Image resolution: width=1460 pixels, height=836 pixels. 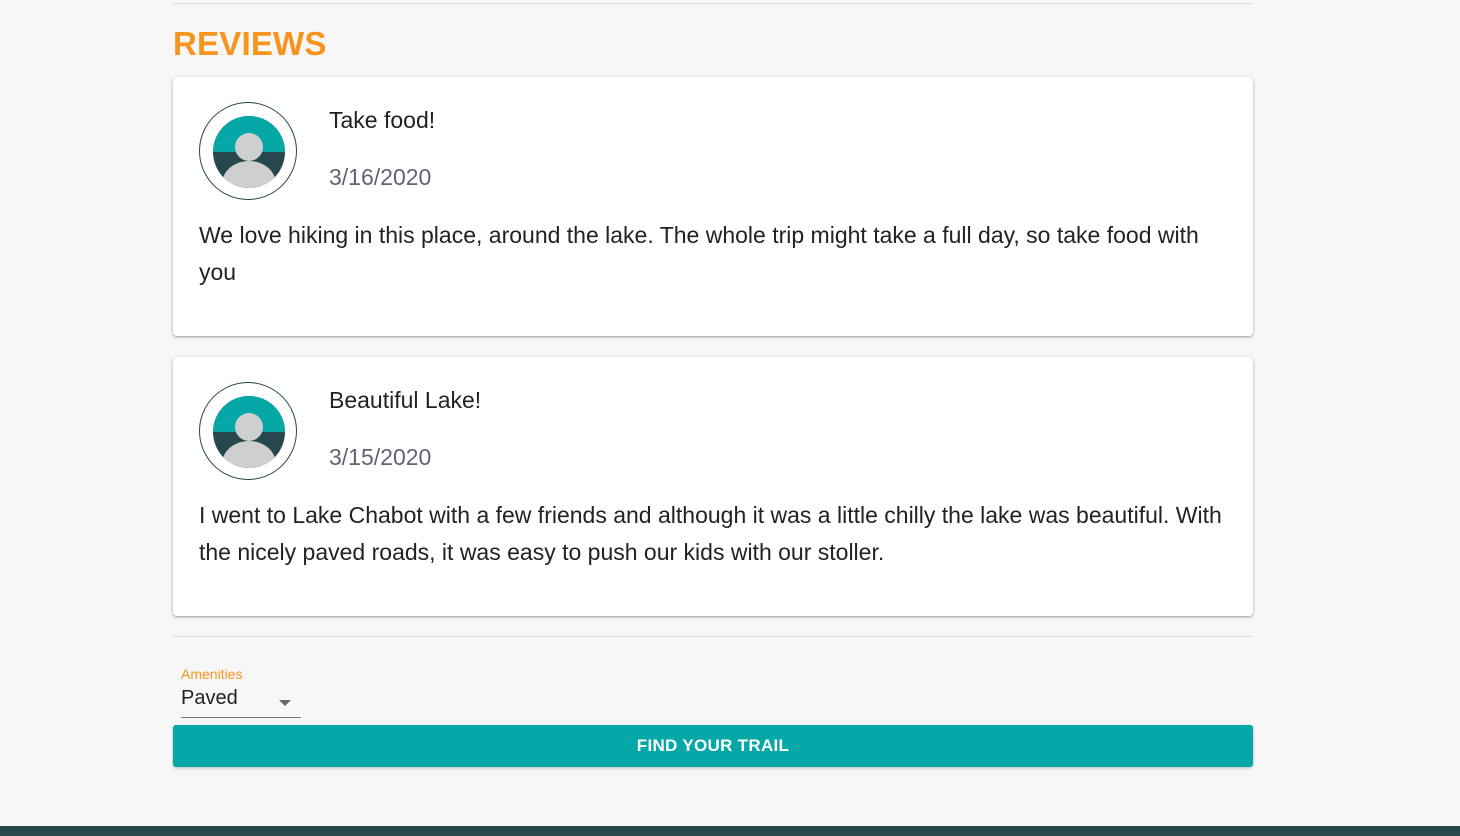 I want to click on review-date: 3/16/2020, so click(x=380, y=177).